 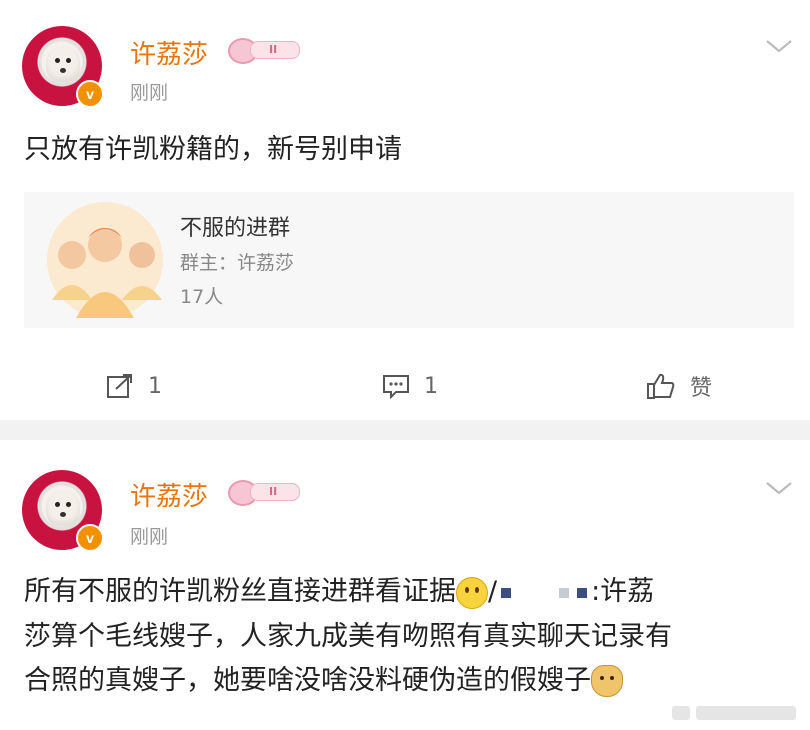 What do you see at coordinates (410, 386) in the screenshot?
I see `comment-button: 1` at bounding box center [410, 386].